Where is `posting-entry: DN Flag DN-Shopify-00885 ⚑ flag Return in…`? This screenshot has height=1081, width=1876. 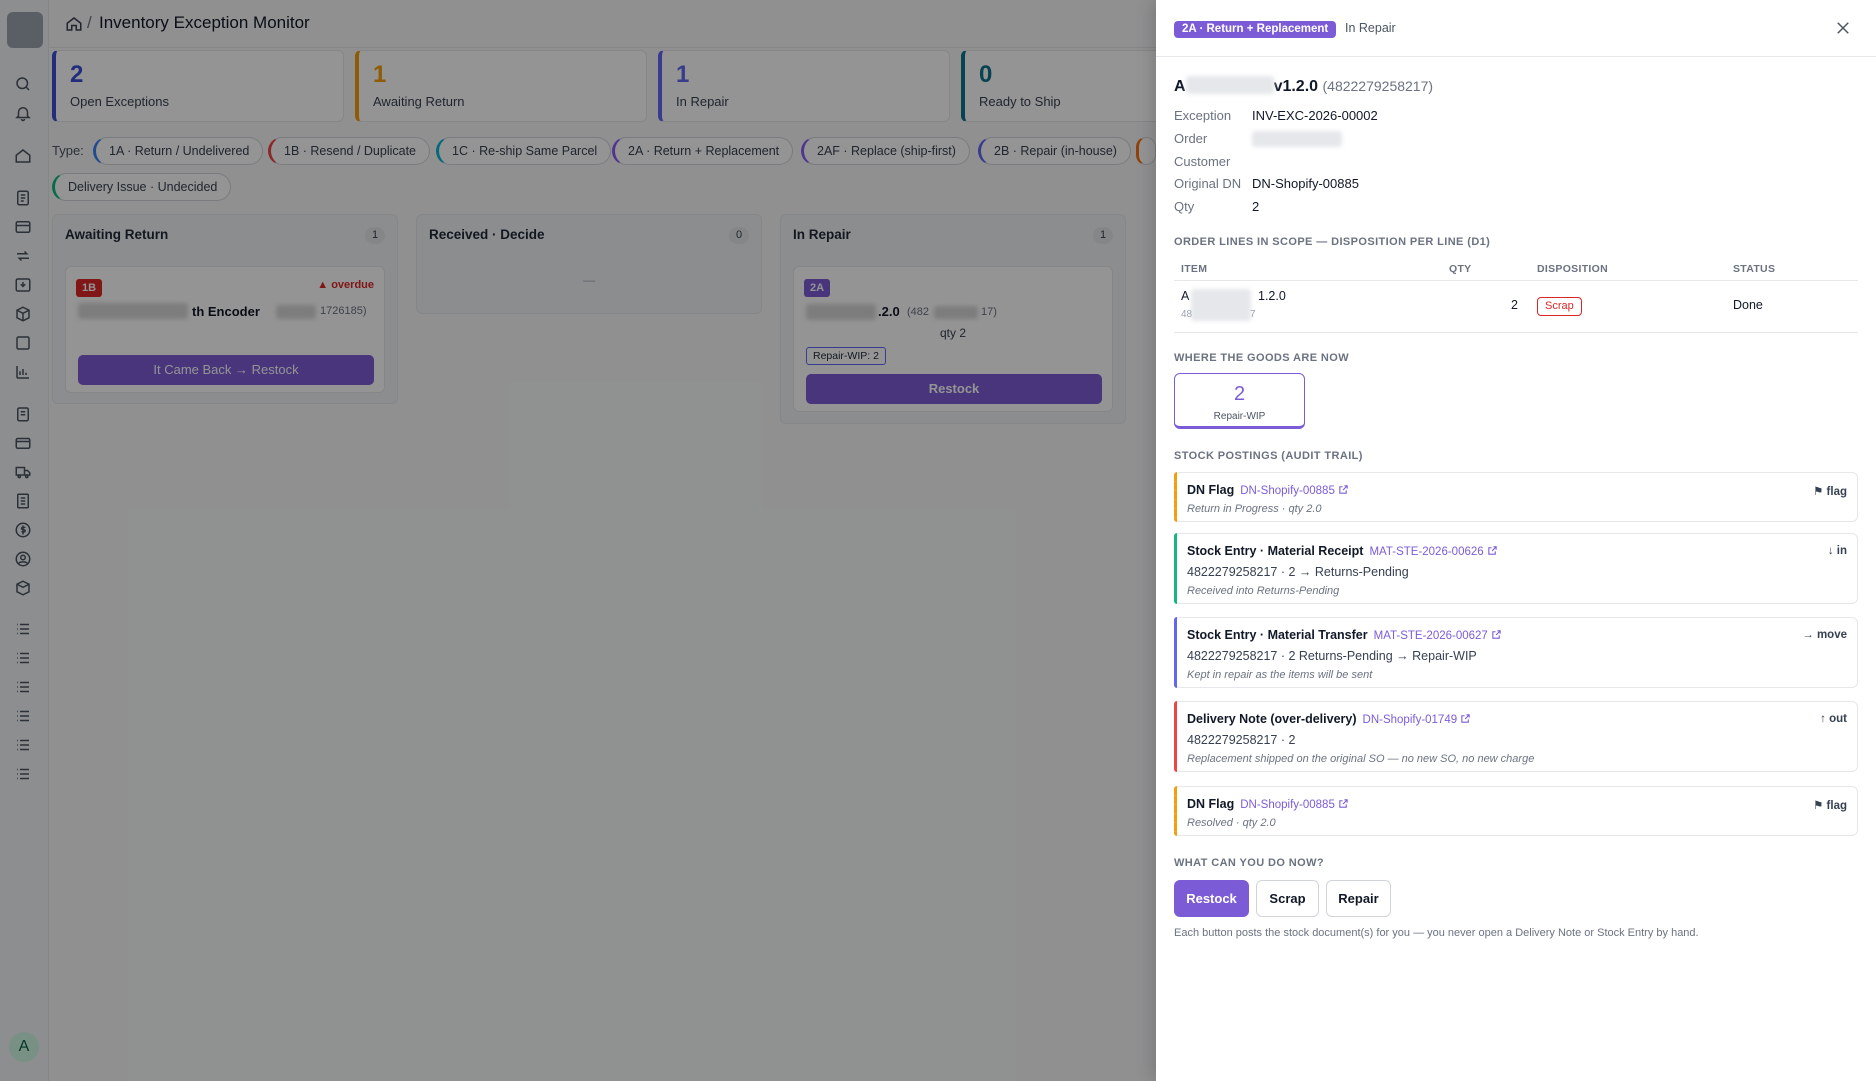 posting-entry: DN Flag DN-Shopify-00885 ⚑ flag Return in… is located at coordinates (1516, 497).